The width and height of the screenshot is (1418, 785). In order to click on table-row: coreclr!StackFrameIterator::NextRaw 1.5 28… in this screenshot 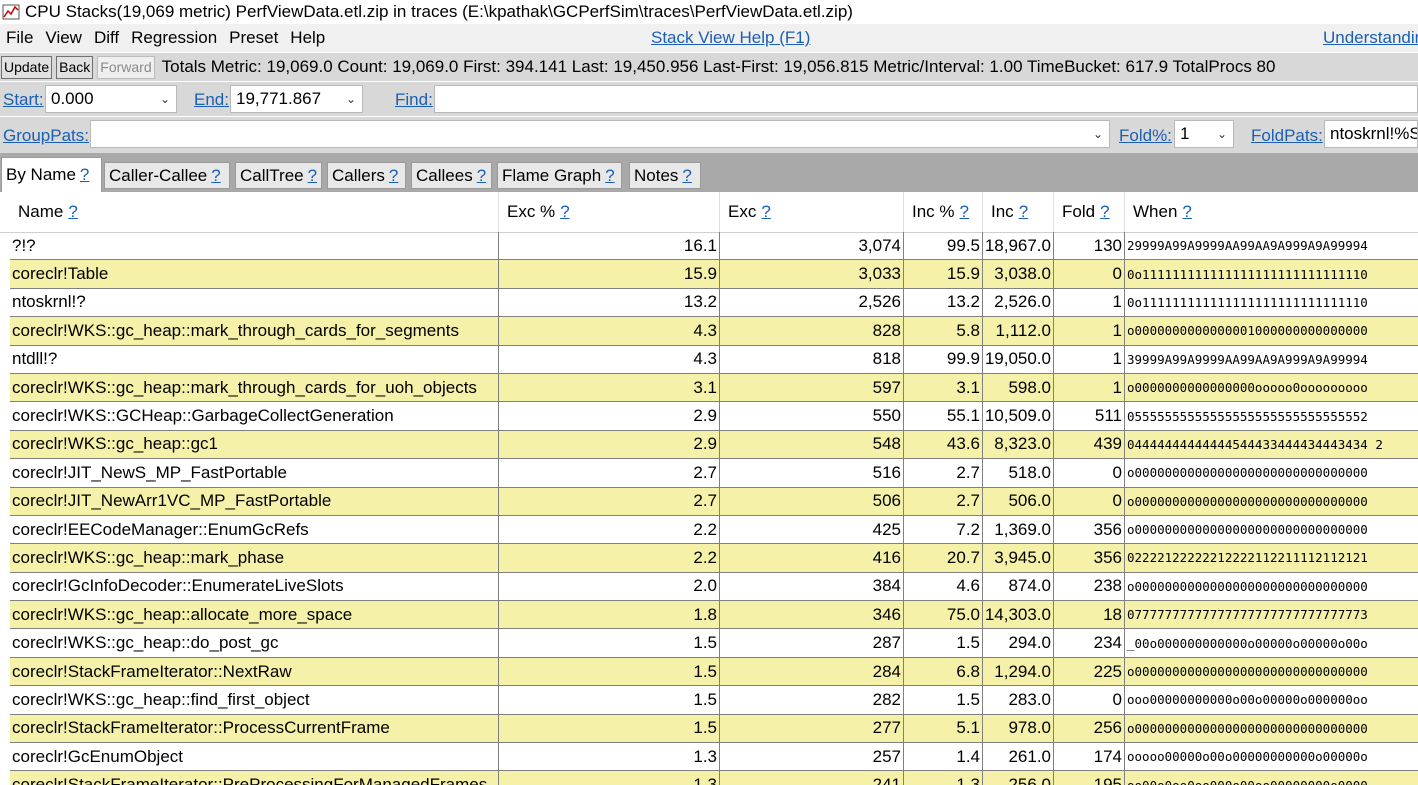, I will do `click(714, 672)`.